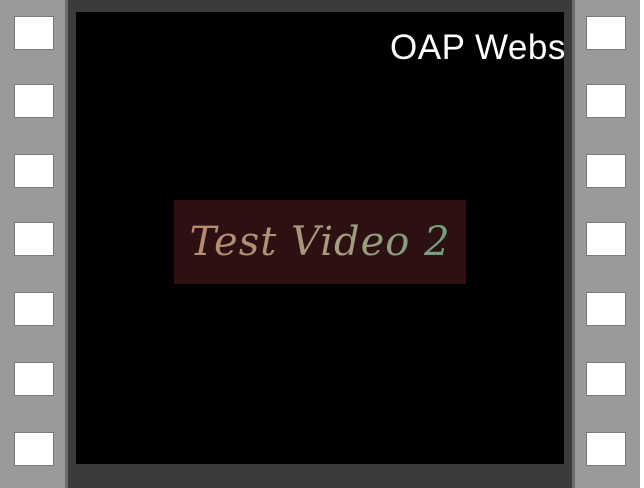 Image resolution: width=644 pixels, height=488 pixels. I want to click on film-strip-left, so click(34, 244).